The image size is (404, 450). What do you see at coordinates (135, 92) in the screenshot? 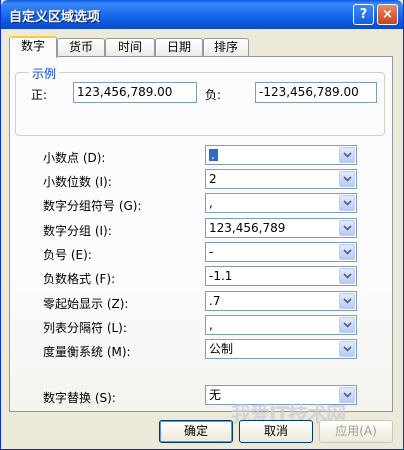
I see `positive-example-field: 123,456,789.00` at bounding box center [135, 92].